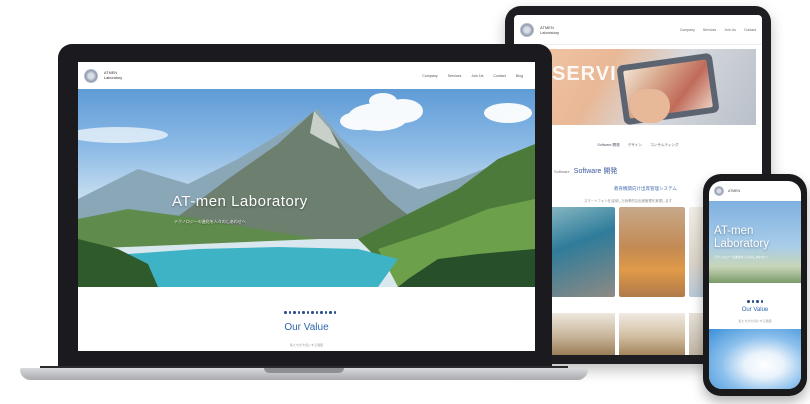 This screenshot has height=404, width=810. Describe the element at coordinates (562, 171) in the screenshot. I see `section-small-label: Software` at that location.